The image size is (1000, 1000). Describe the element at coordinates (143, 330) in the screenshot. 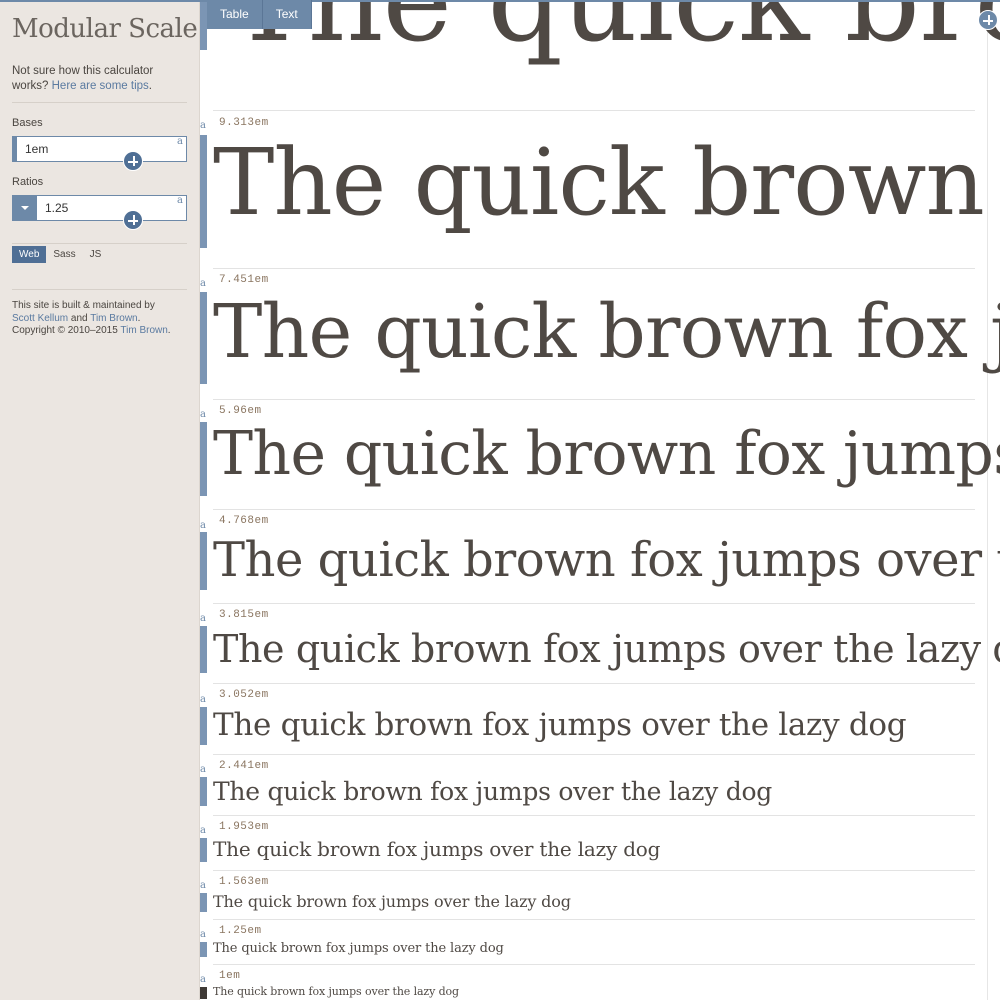

I see `tim-brown-copyright-link: Tim Brown` at that location.